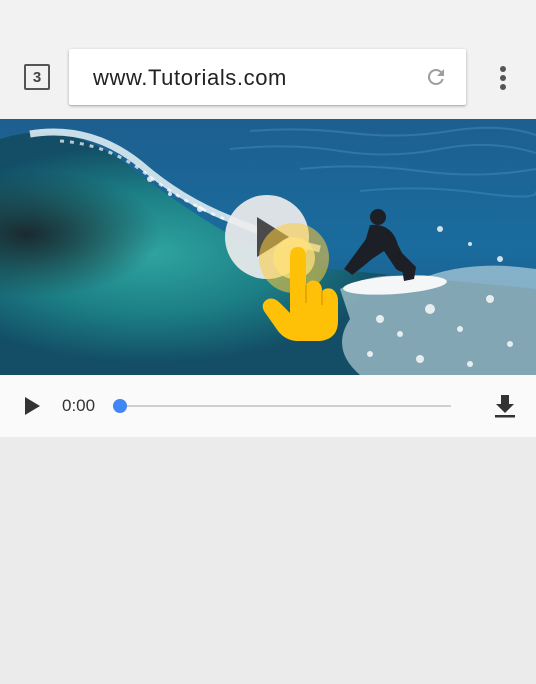 The image size is (536, 684). Describe the element at coordinates (190, 77) in the screenshot. I see `url-text: www.Tutorials.com` at that location.